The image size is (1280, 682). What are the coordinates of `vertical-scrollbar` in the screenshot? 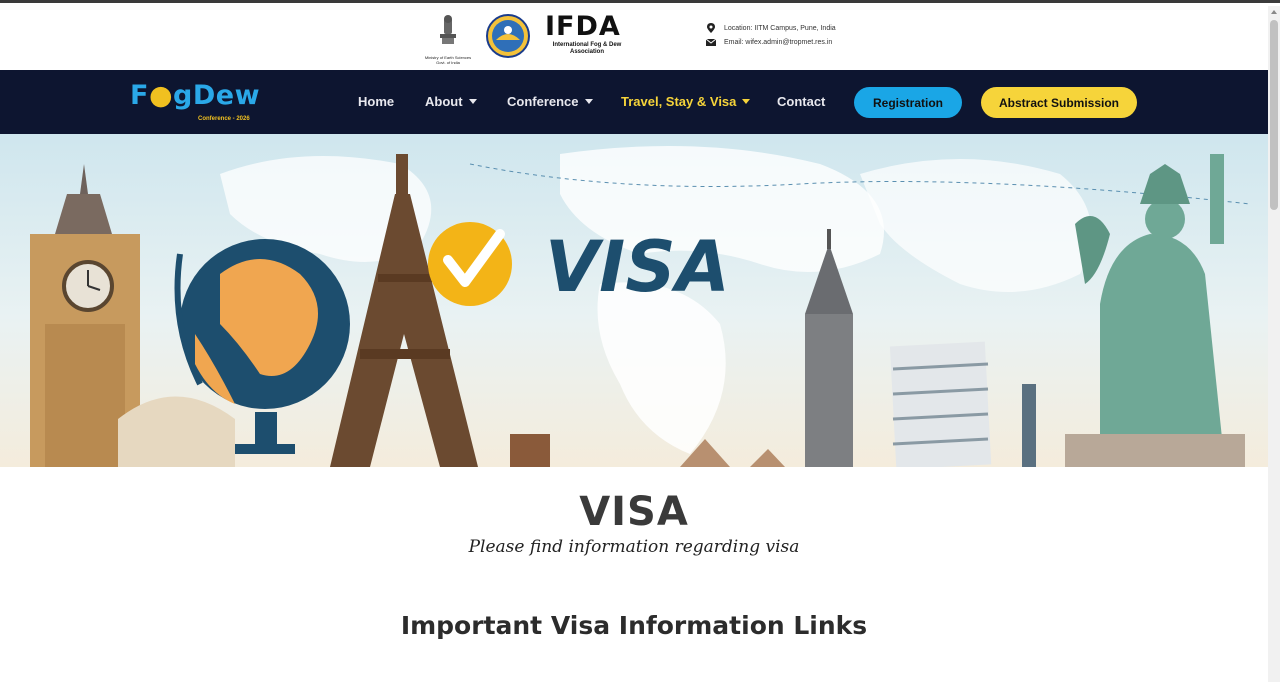 It's located at (1274, 344).